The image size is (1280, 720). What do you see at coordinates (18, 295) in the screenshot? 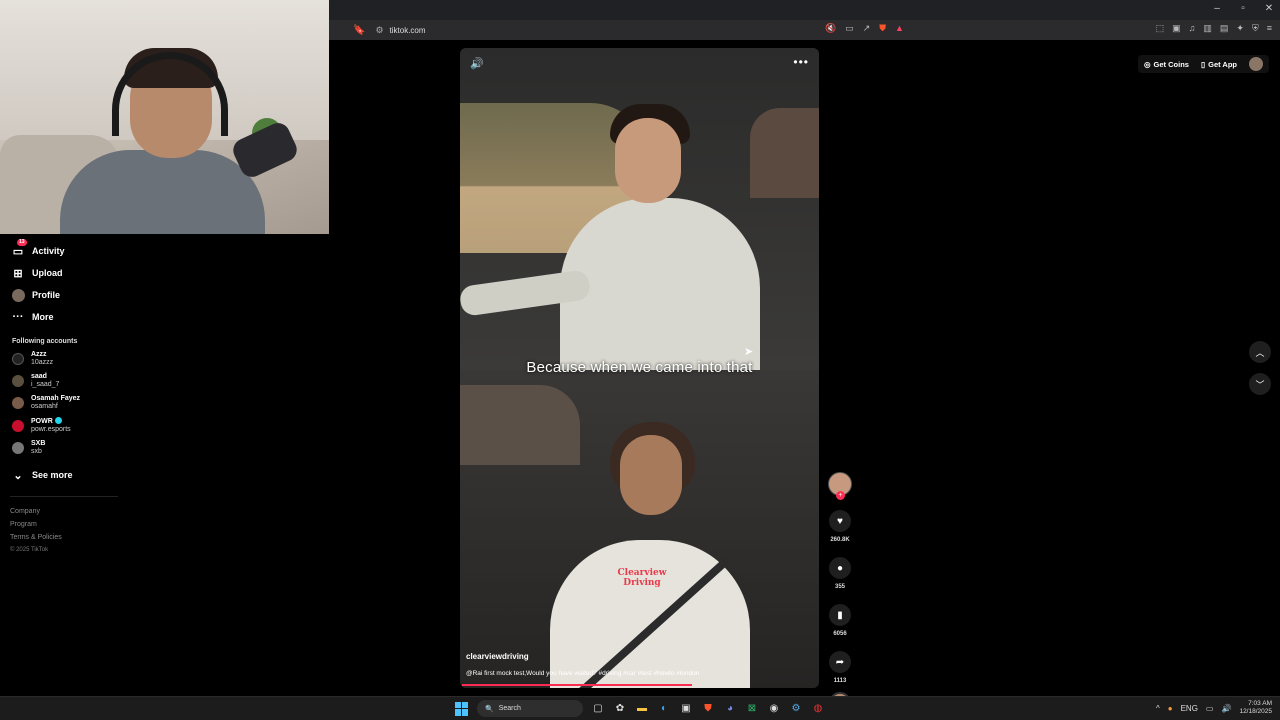
I see `profile-avatar` at bounding box center [18, 295].